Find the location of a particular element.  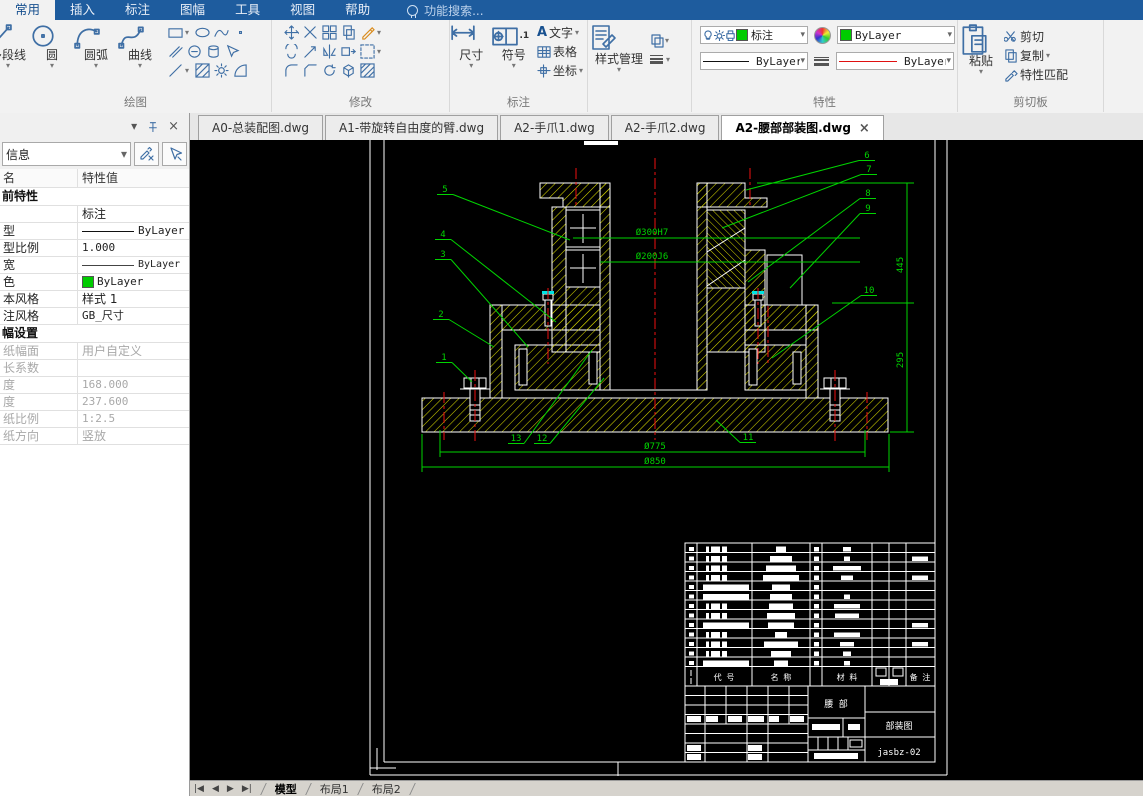

selection-info-combo: 信息 is located at coordinates (66, 154).